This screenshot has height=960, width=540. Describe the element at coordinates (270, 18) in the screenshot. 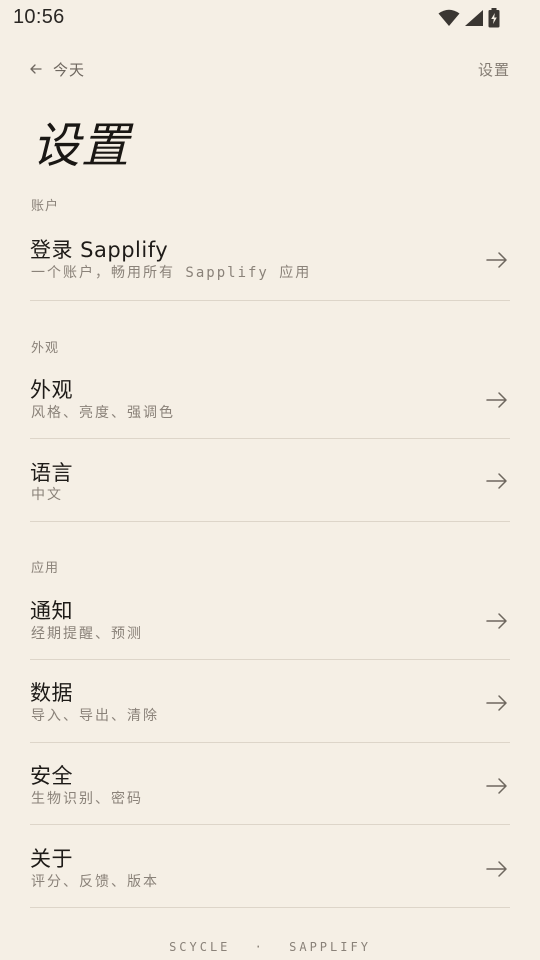

I see `status-bar: 10:56` at that location.